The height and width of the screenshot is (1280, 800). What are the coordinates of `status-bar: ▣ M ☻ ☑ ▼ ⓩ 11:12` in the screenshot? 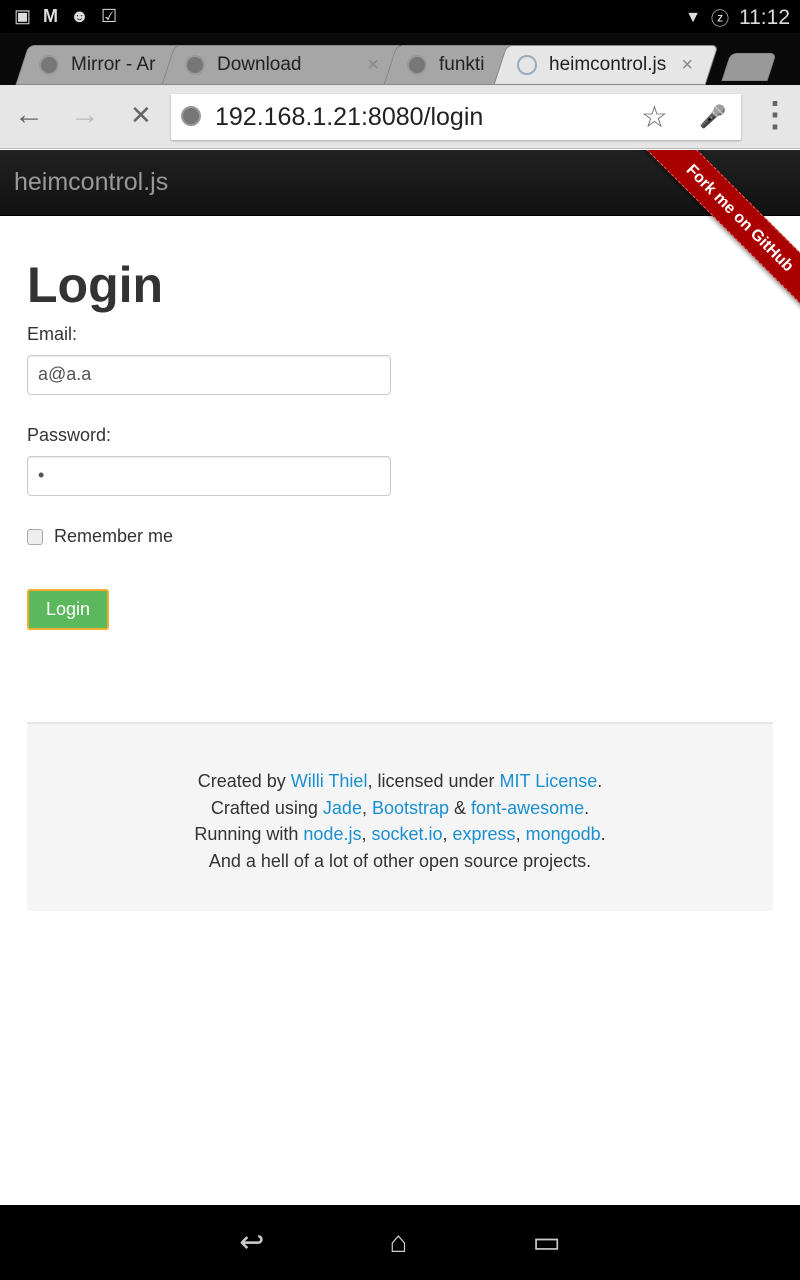 It's located at (400, 16).